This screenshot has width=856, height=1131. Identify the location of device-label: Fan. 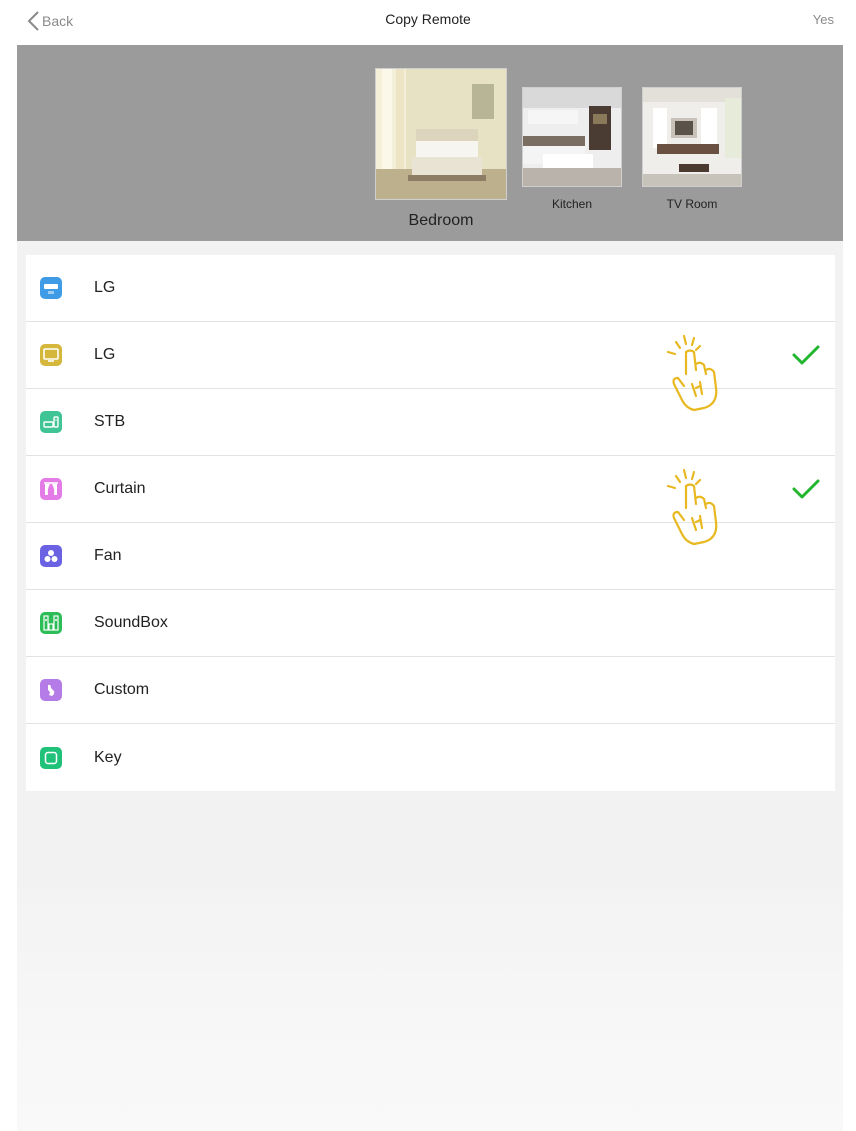
(108, 555).